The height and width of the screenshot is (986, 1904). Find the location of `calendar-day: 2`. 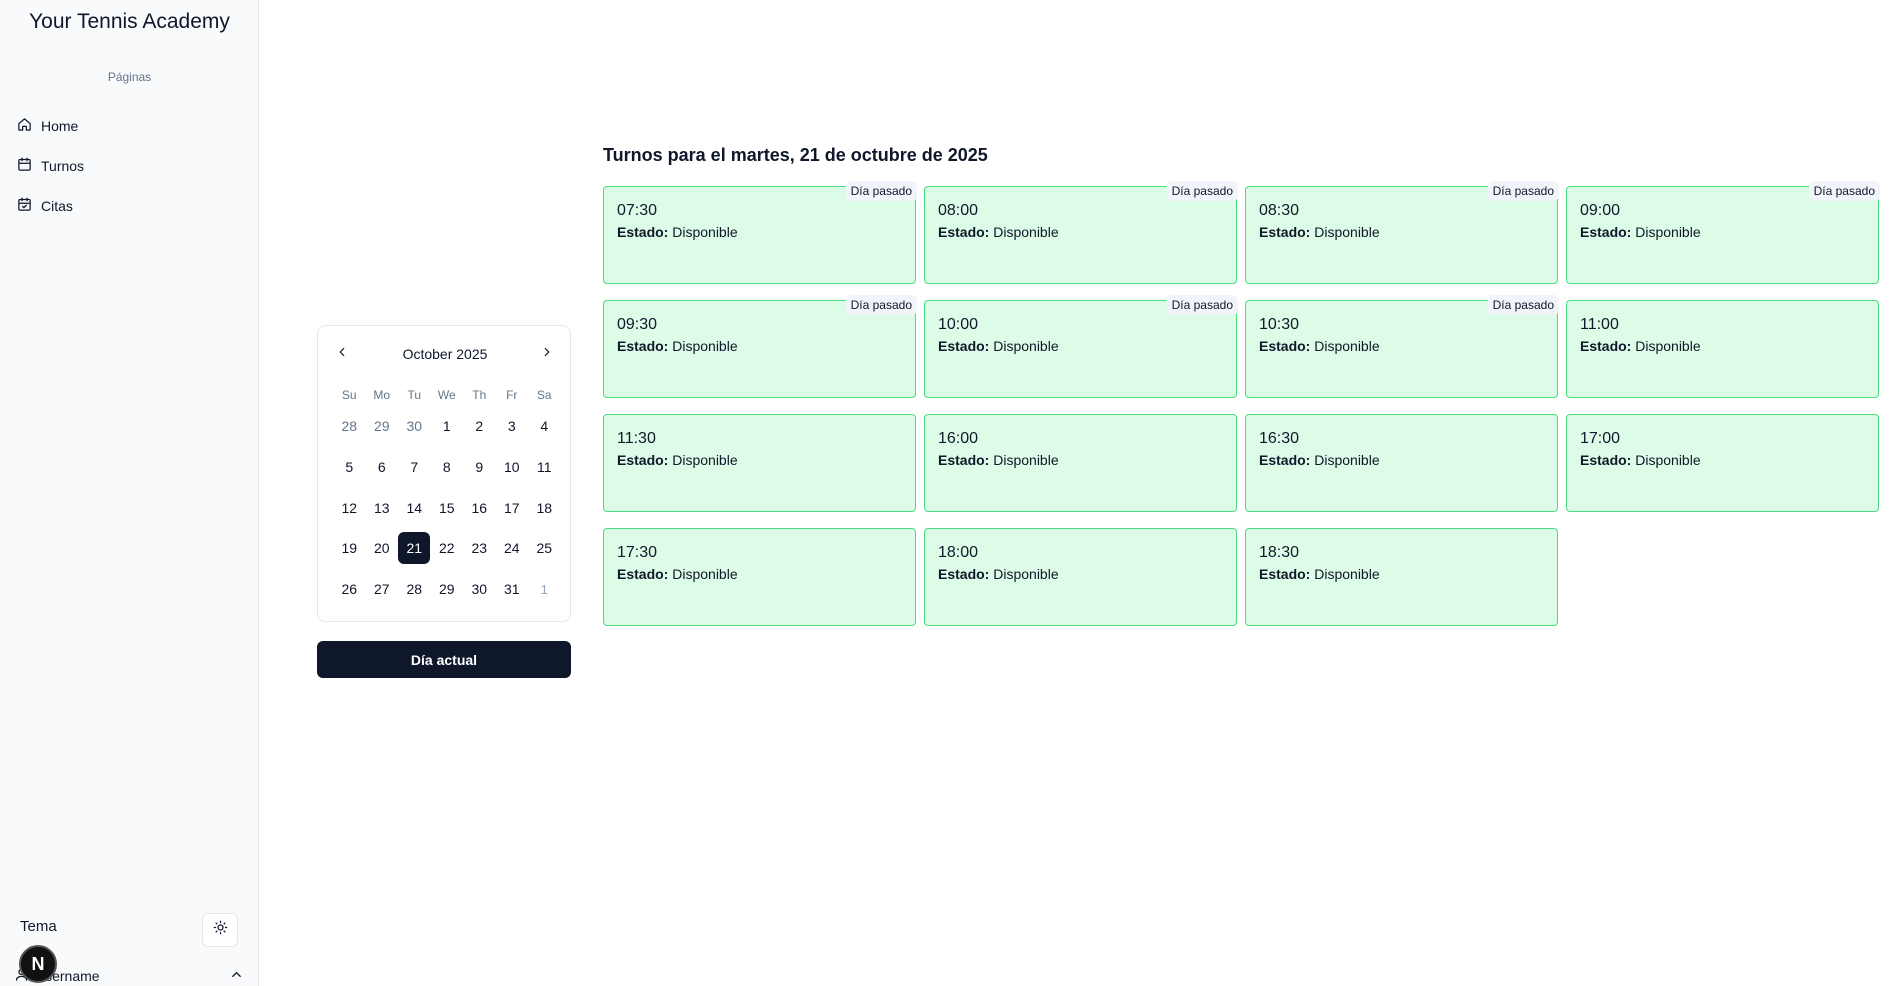

calendar-day: 2 is located at coordinates (479, 426).